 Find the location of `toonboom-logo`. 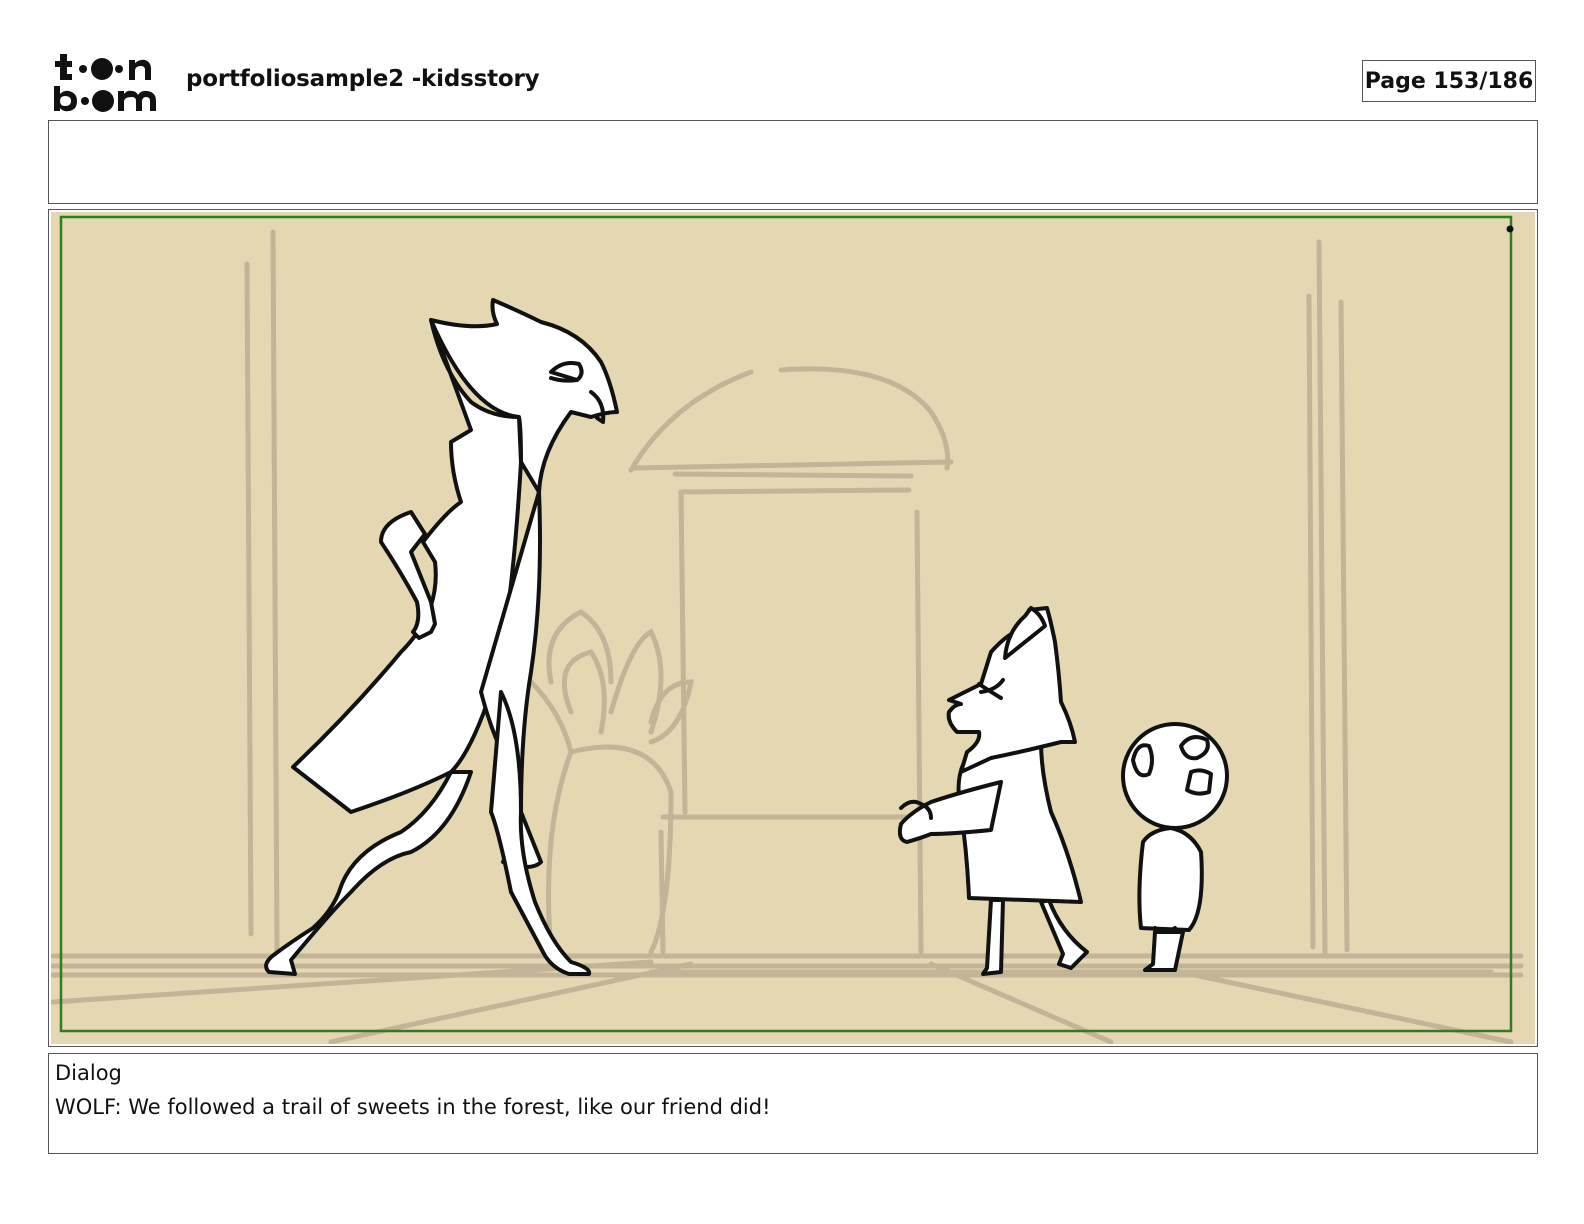

toonboom-logo is located at coordinates (108, 82).